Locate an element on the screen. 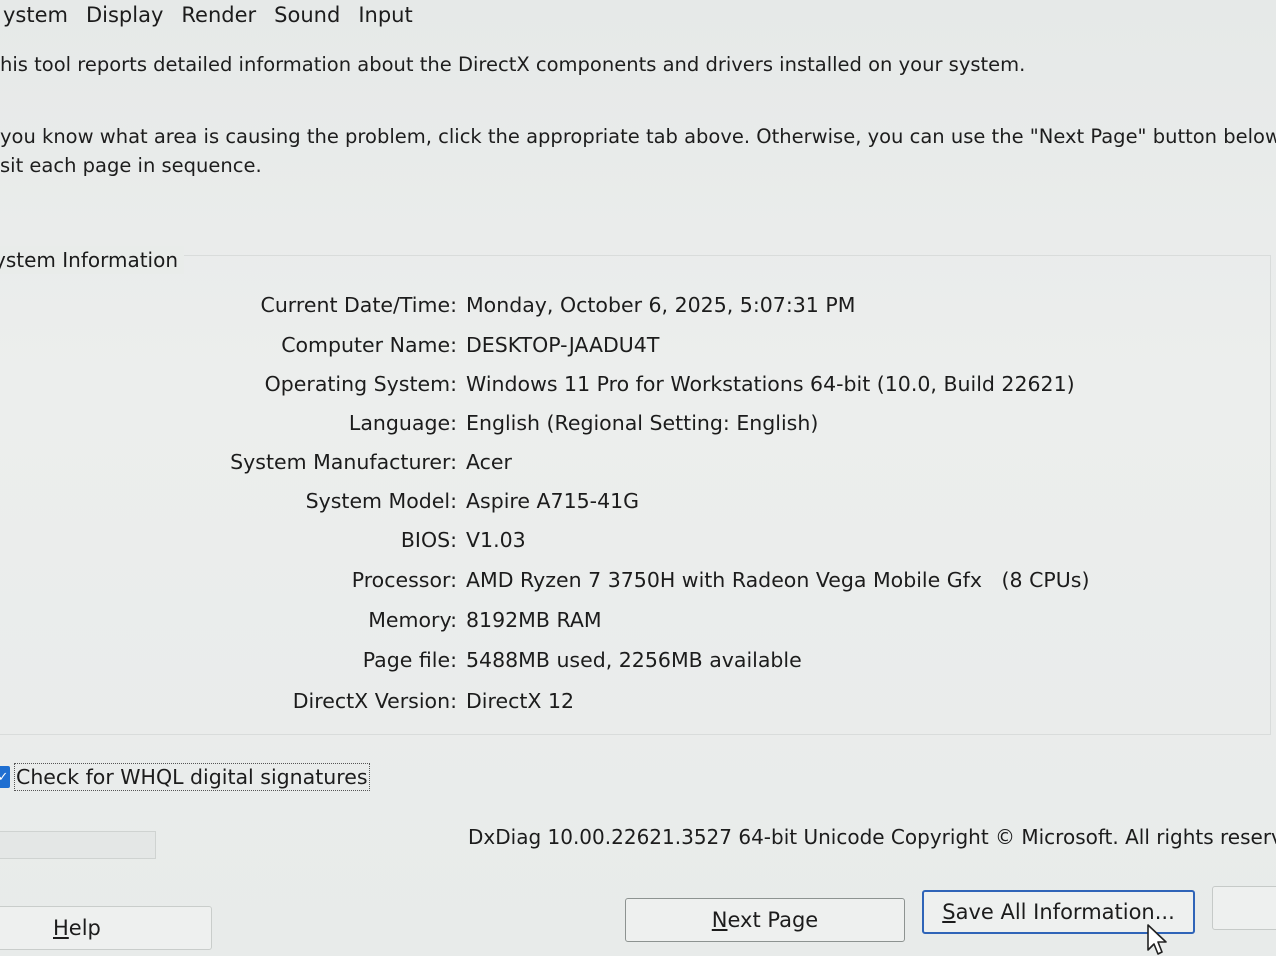  system-info-title: ystem Information is located at coordinates (92, 260).